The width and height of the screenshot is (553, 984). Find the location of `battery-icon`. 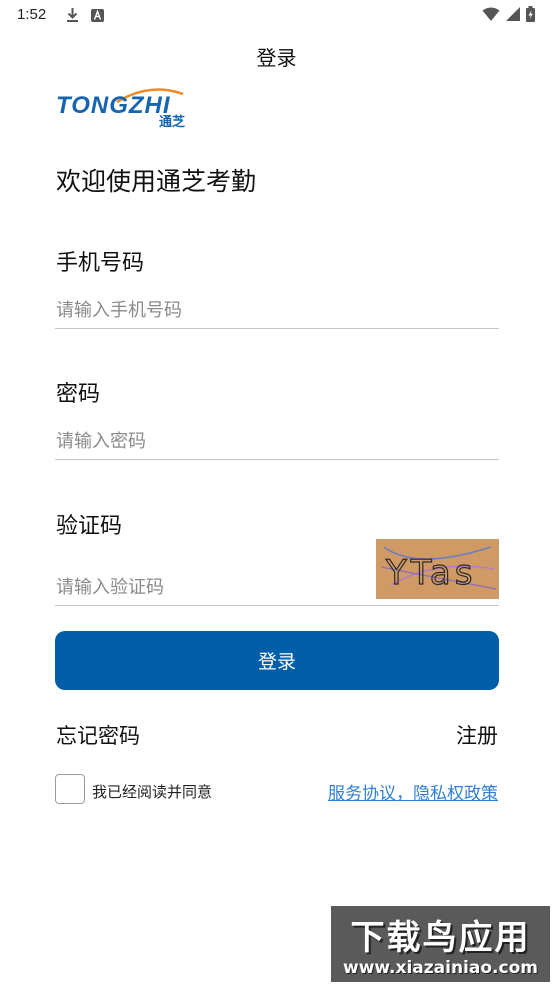

battery-icon is located at coordinates (530, 14).